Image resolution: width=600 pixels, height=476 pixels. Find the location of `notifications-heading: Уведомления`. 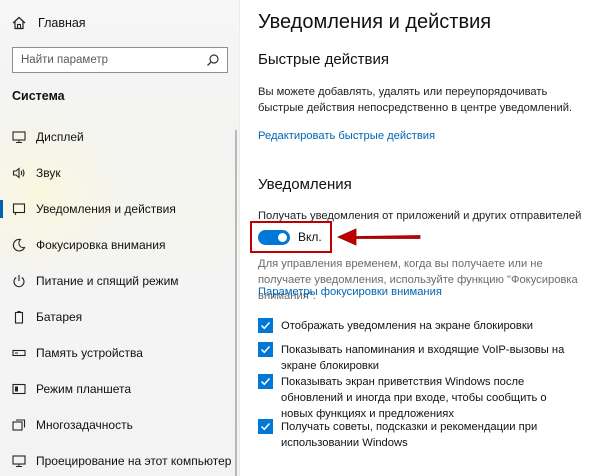

notifications-heading: Уведомления is located at coordinates (305, 184).